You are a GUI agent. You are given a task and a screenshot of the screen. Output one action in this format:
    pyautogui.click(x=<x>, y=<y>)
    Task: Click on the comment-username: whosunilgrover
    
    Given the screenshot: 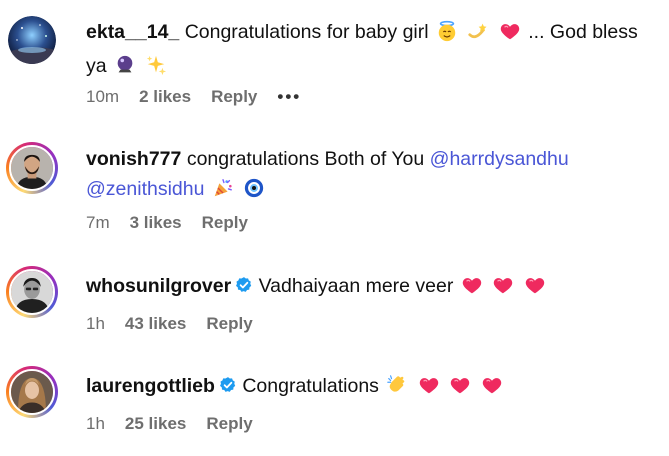 What is the action you would take?
    pyautogui.click(x=158, y=286)
    